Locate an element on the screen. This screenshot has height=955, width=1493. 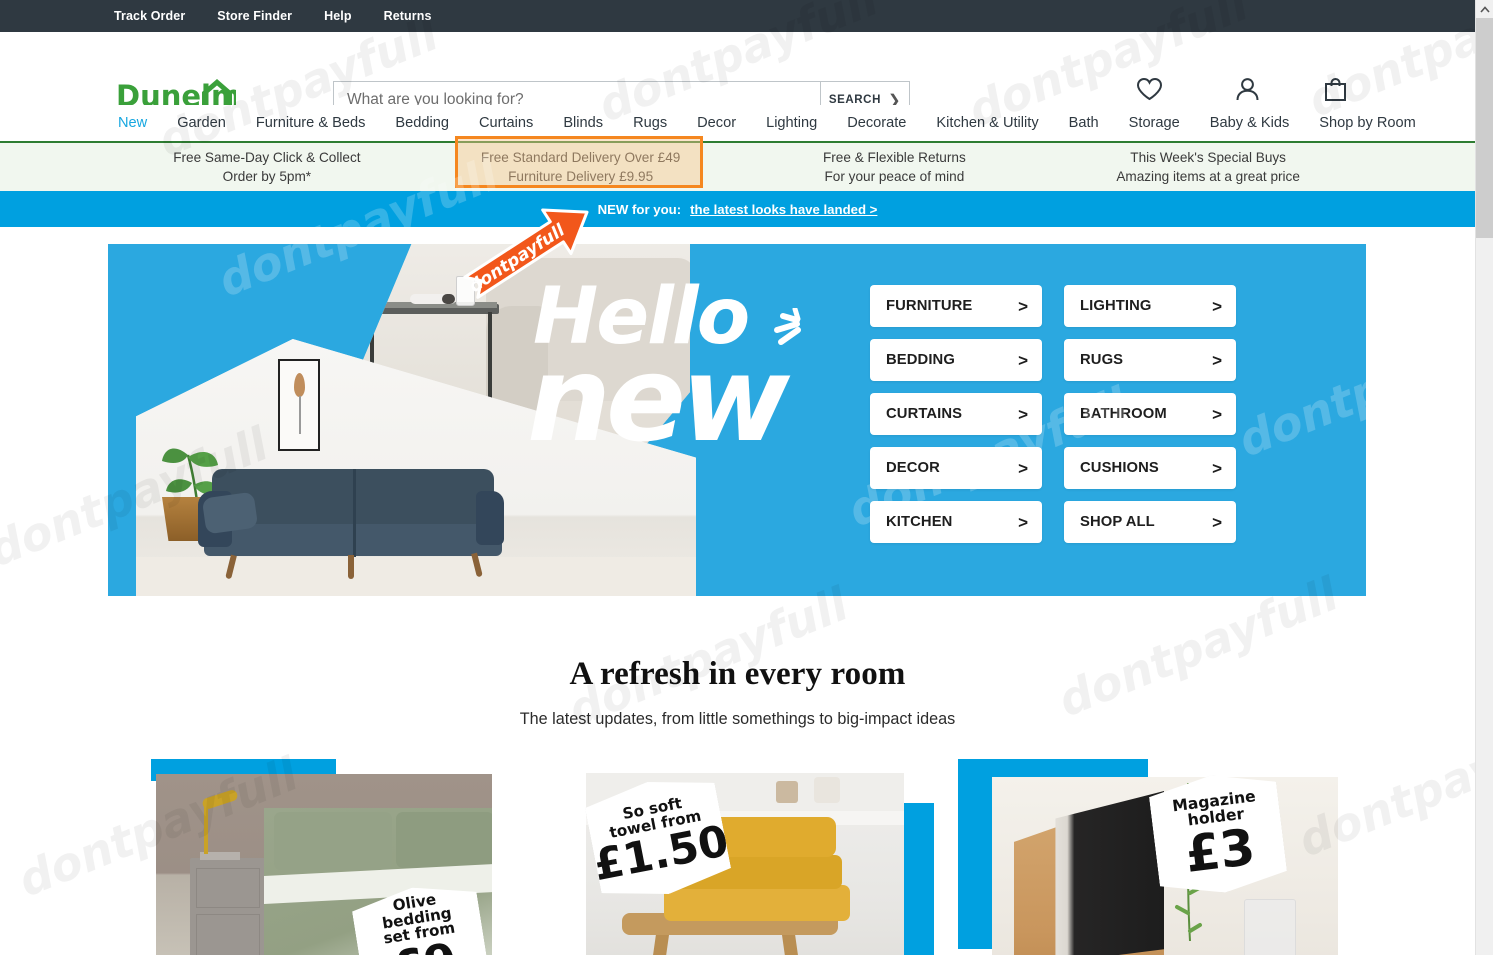
hero-category-bedding: BEDDING > is located at coordinates (956, 360).